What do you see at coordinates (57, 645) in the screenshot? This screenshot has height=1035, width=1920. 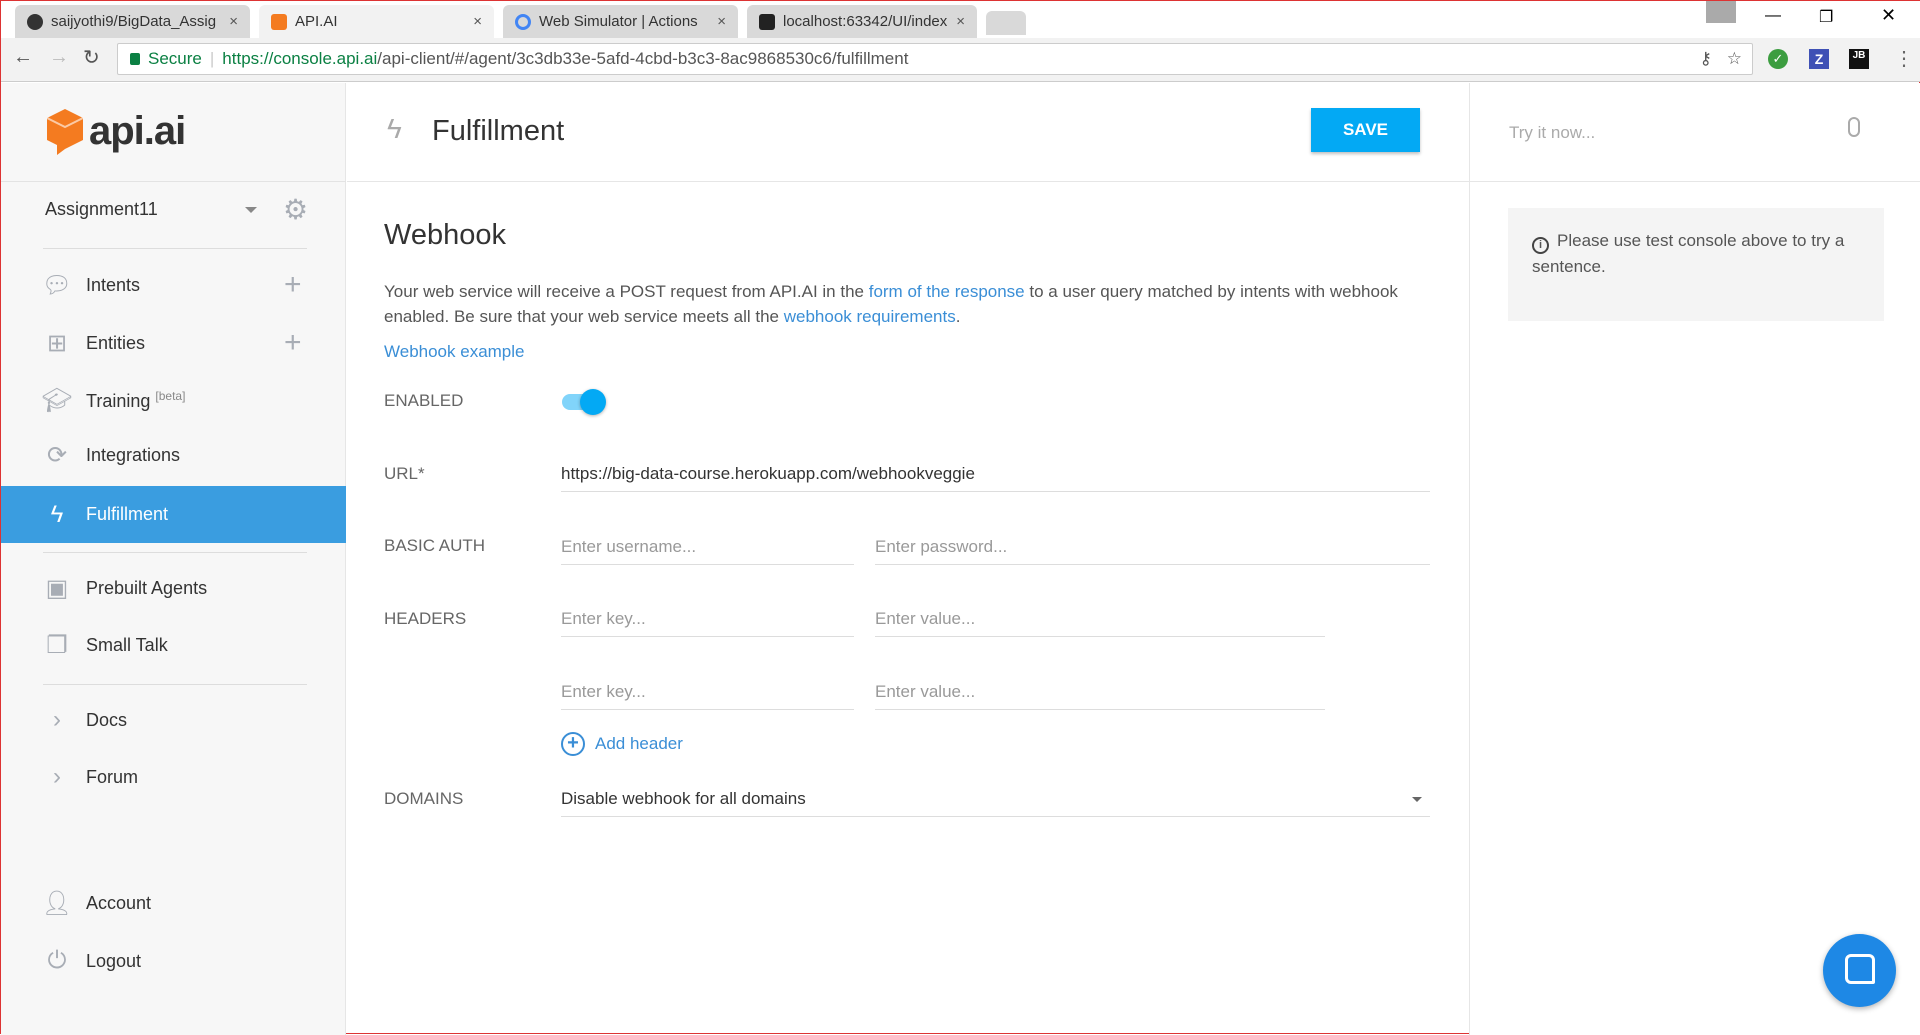 I see `small-talk-icon: ❐` at bounding box center [57, 645].